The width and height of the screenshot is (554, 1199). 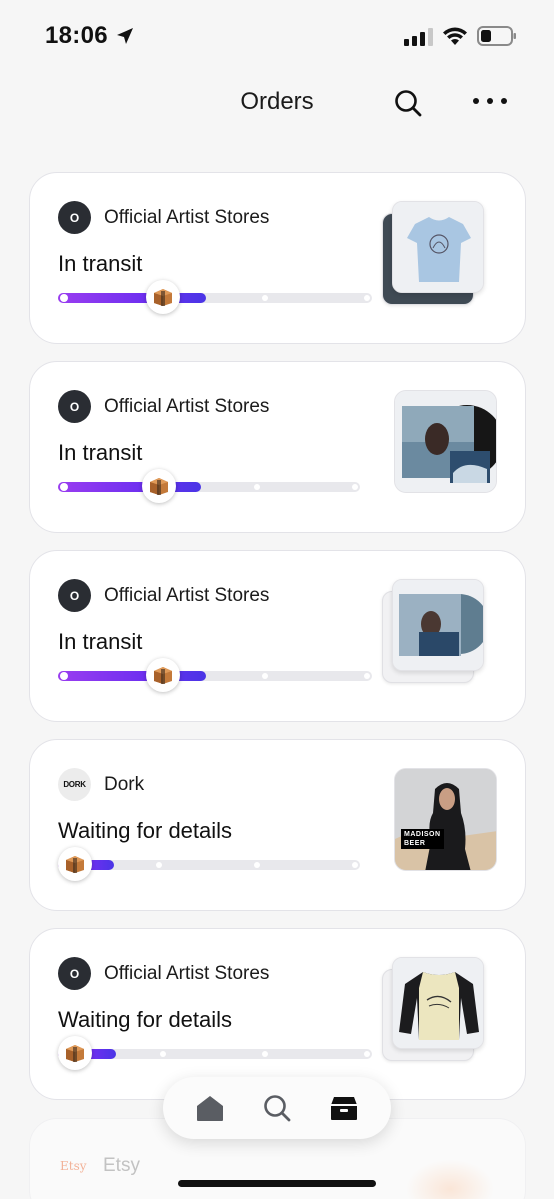 I want to click on bottom-nav, so click(x=277, y=1108).